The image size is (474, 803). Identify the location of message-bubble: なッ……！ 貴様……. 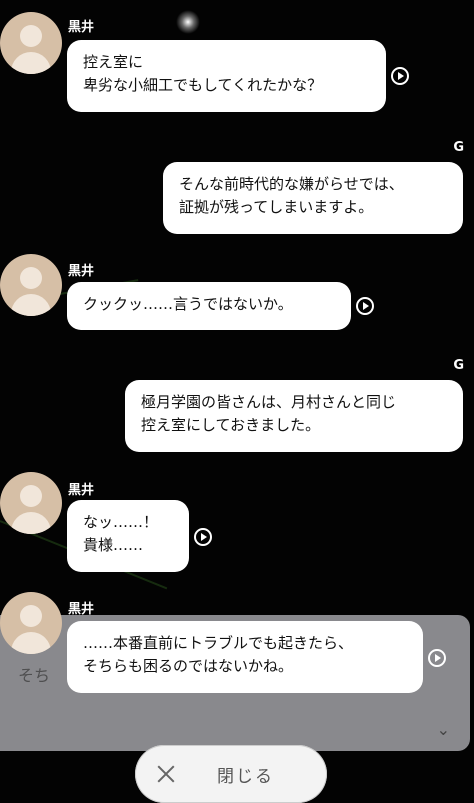
(128, 536).